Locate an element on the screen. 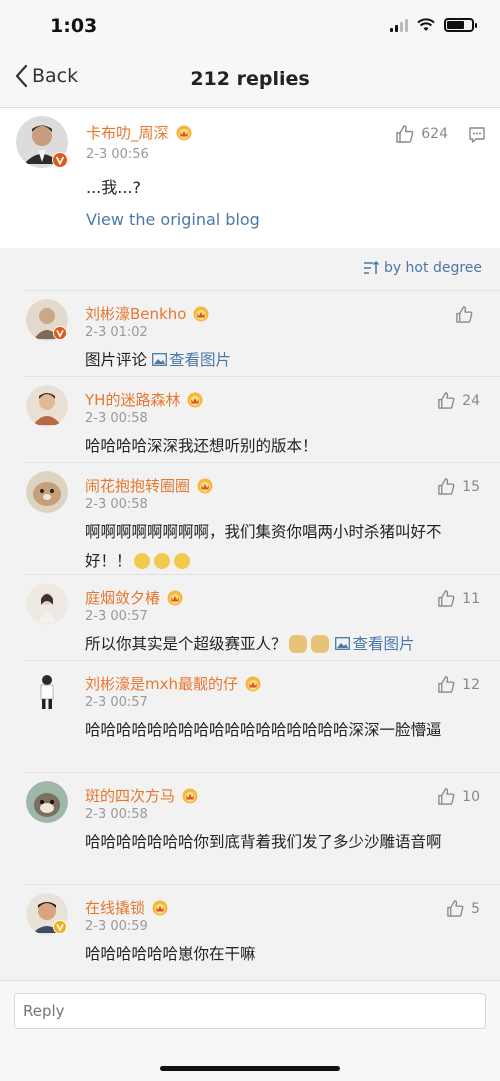 This screenshot has width=500, height=1081. author-row: 刘彬濠Benkho is located at coordinates (147, 313).